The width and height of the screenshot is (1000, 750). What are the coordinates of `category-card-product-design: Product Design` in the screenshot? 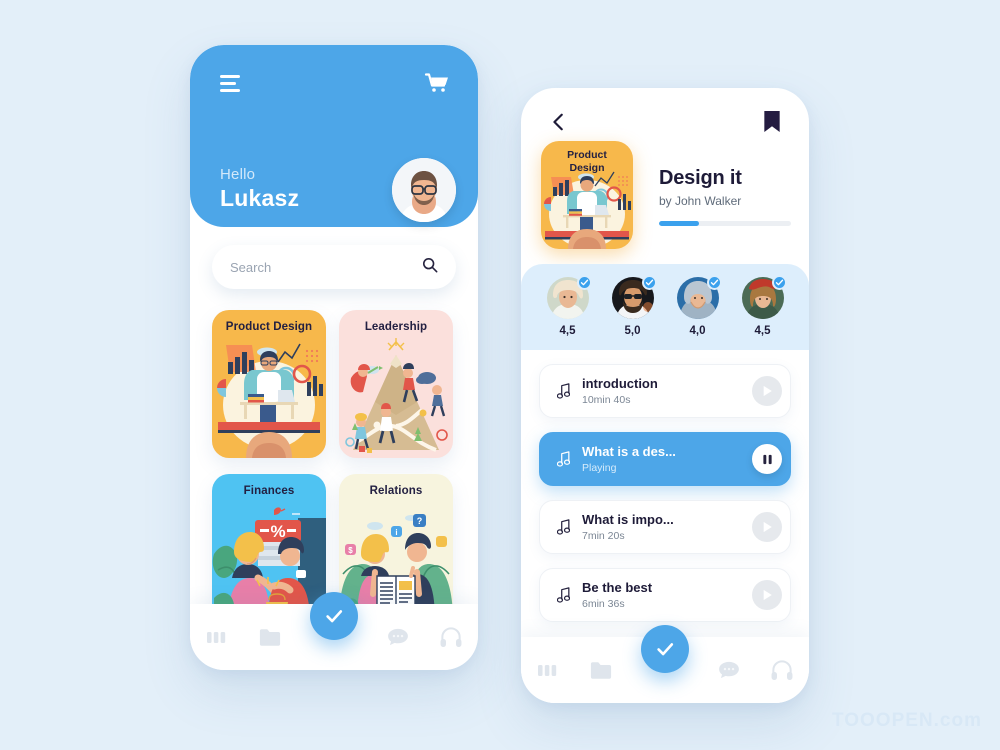 It's located at (269, 384).